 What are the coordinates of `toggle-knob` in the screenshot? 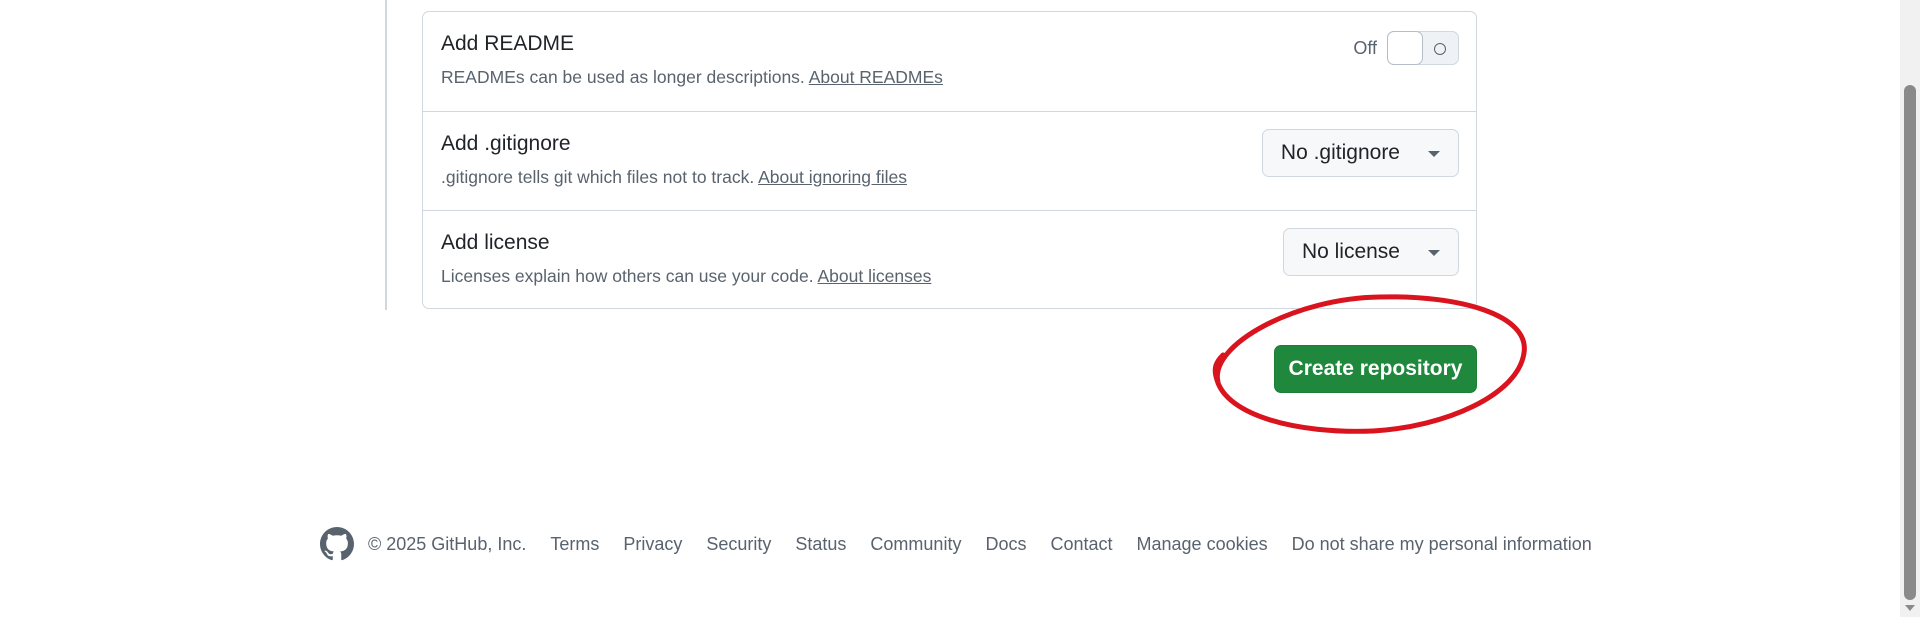 It's located at (1405, 48).